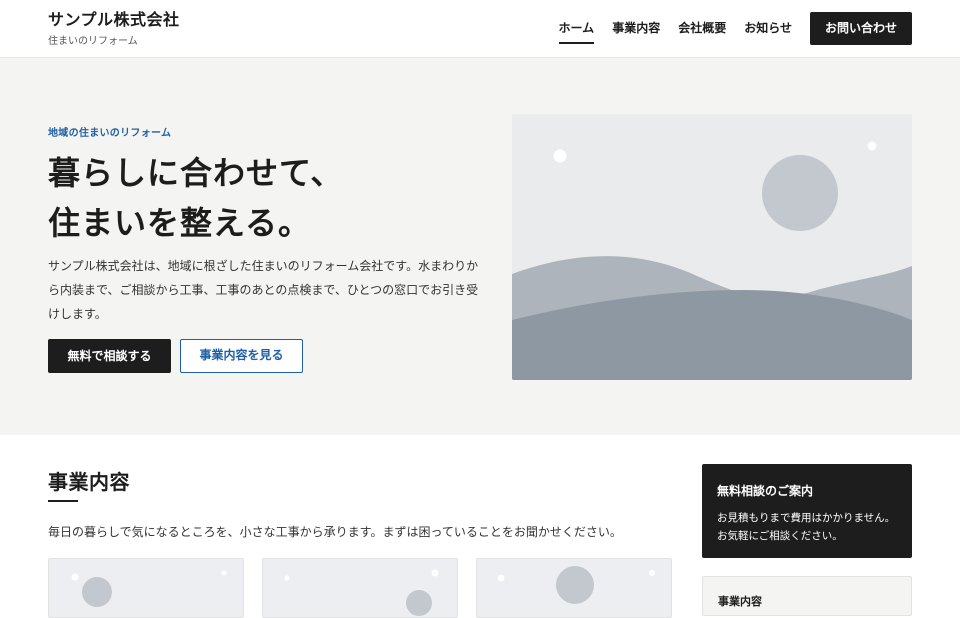 This screenshot has width=960, height=618. What do you see at coordinates (807, 511) in the screenshot?
I see `consult-info-box: 無料相談のご案内 お見積もりまで費用はかかりません。 お気軽にご相談ください。` at bounding box center [807, 511].